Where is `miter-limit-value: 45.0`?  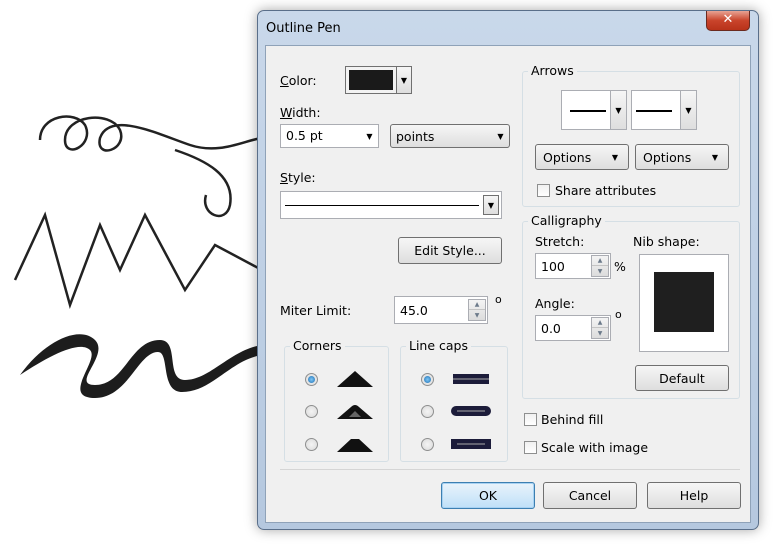
miter-limit-value: 45.0 is located at coordinates (414, 310).